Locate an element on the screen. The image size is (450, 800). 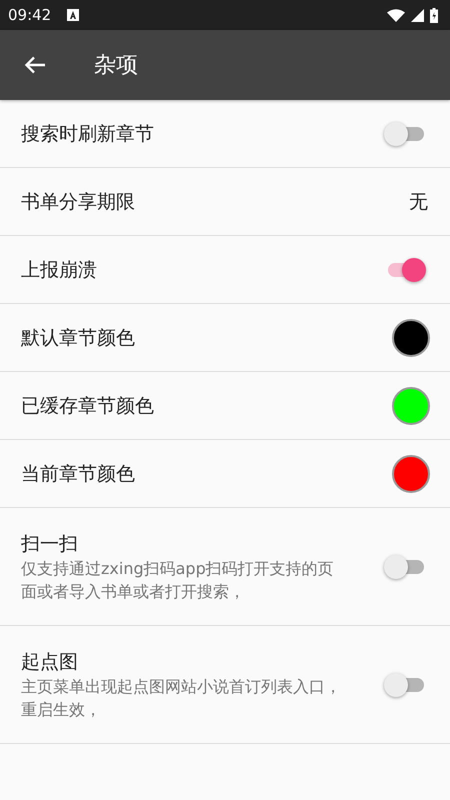
status-time: 09:42 is located at coordinates (30, 15).